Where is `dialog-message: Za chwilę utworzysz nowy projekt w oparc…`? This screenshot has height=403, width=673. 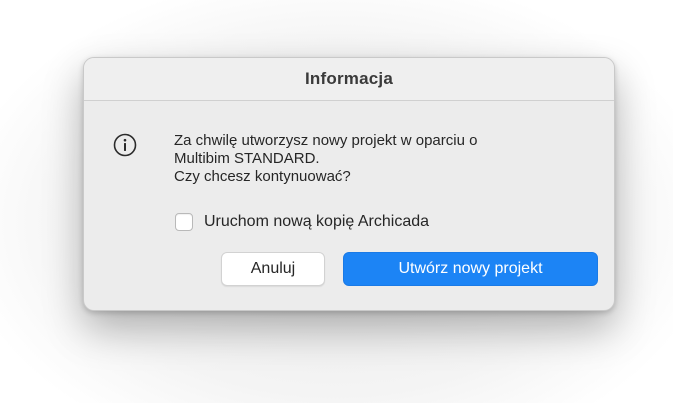 dialog-message: Za chwilę utworzysz nowy projekt w oparc… is located at coordinates (325, 159).